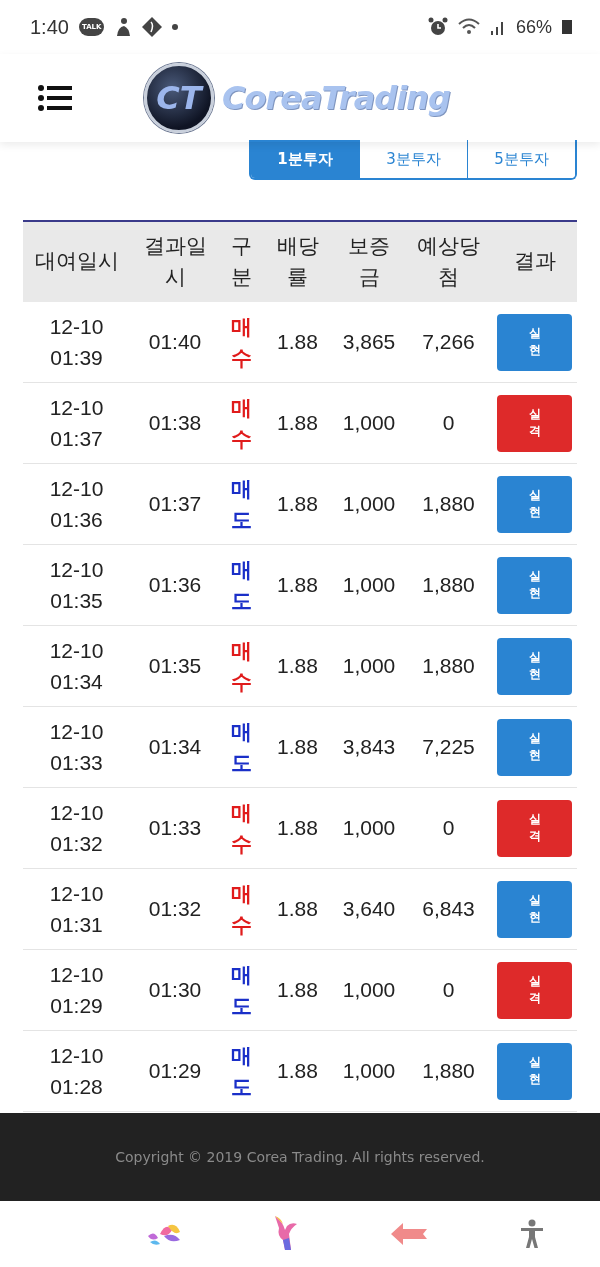 The height and width of the screenshot is (1267, 600). I want to click on table-cell: 01:40, so click(175, 342).